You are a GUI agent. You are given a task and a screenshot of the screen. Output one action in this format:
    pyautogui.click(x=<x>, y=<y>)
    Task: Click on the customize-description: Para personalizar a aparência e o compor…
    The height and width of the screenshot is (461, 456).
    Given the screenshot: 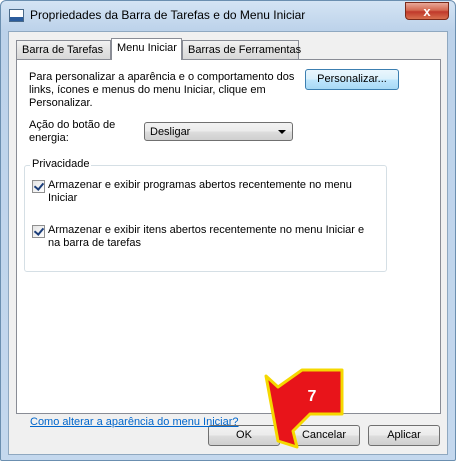 What is the action you would take?
    pyautogui.click(x=162, y=90)
    